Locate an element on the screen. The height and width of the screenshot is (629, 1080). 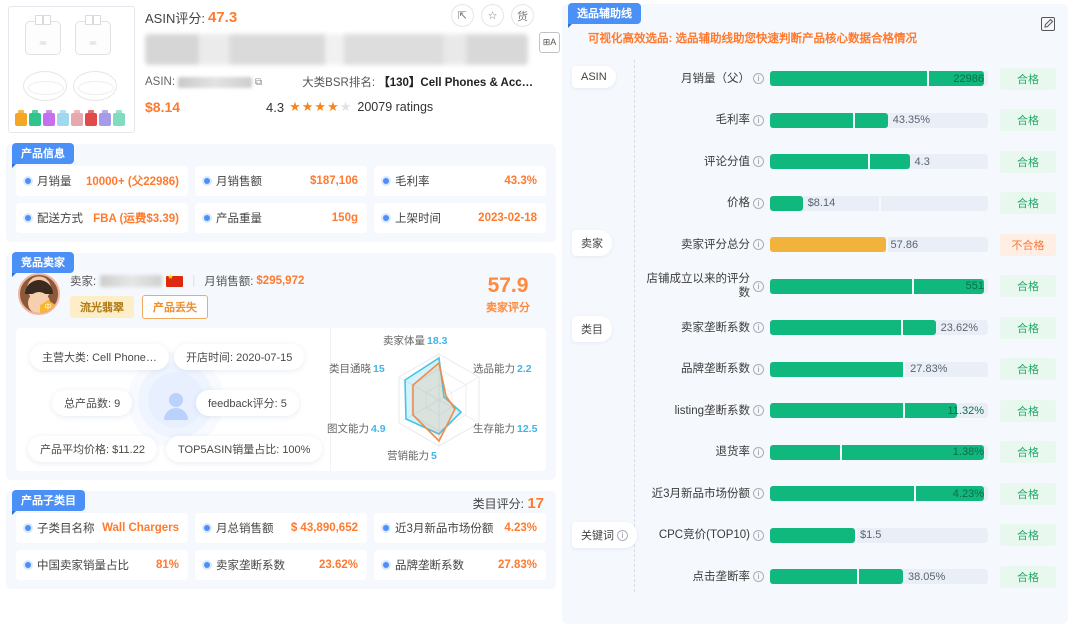
info-cell: 上架时间 2023-02-18 is located at coordinates (460, 218).